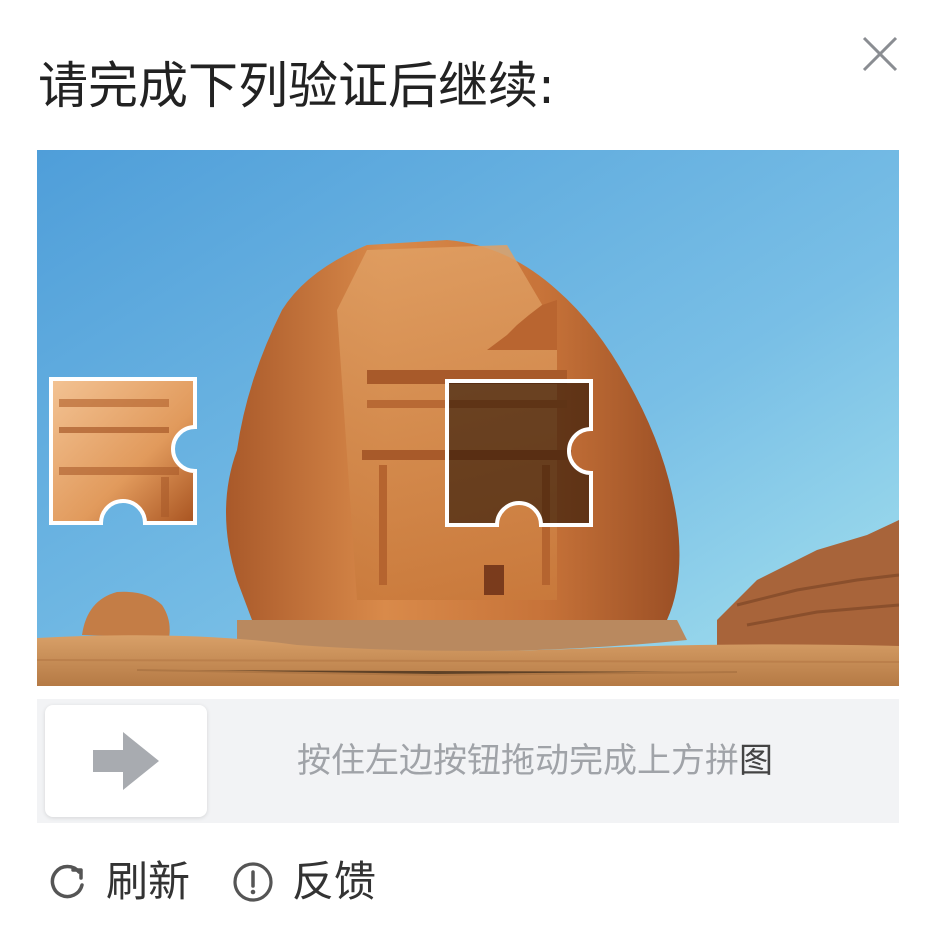 This screenshot has width=936, height=948. I want to click on refresh-button: 刷新, so click(118, 882).